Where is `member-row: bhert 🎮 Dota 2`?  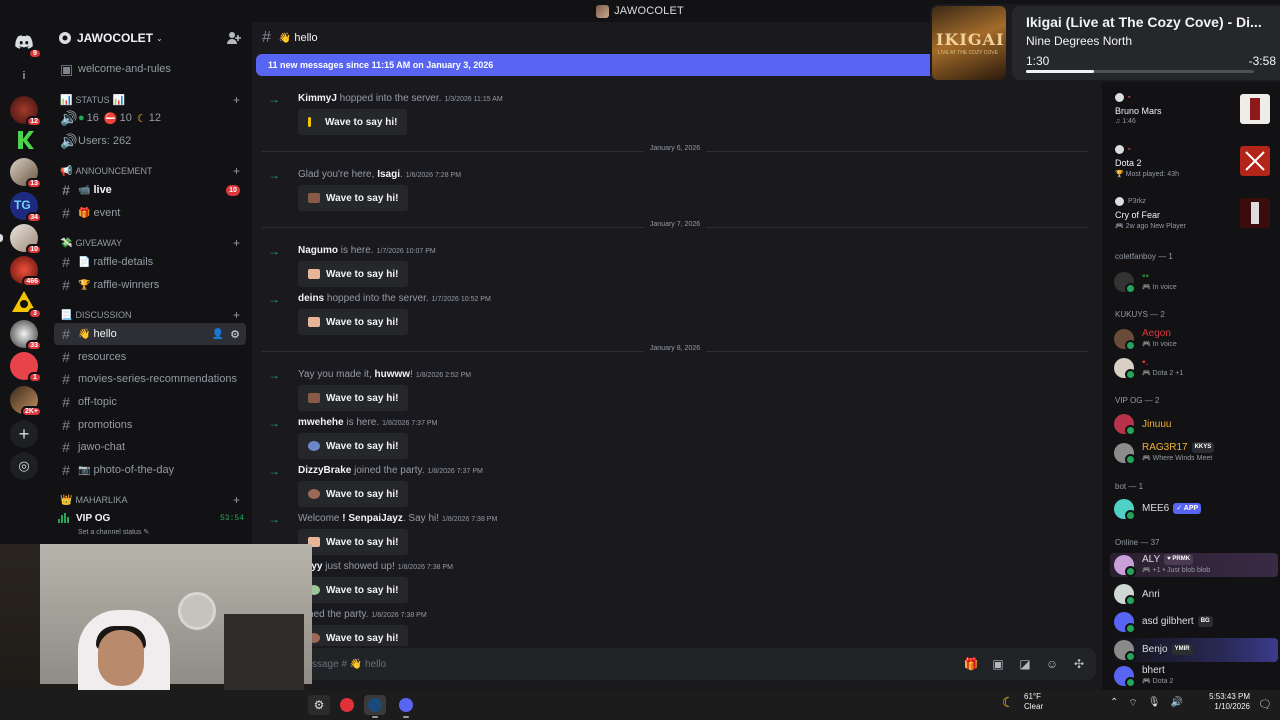 member-row: bhert 🎮 Dota 2 is located at coordinates (1194, 676).